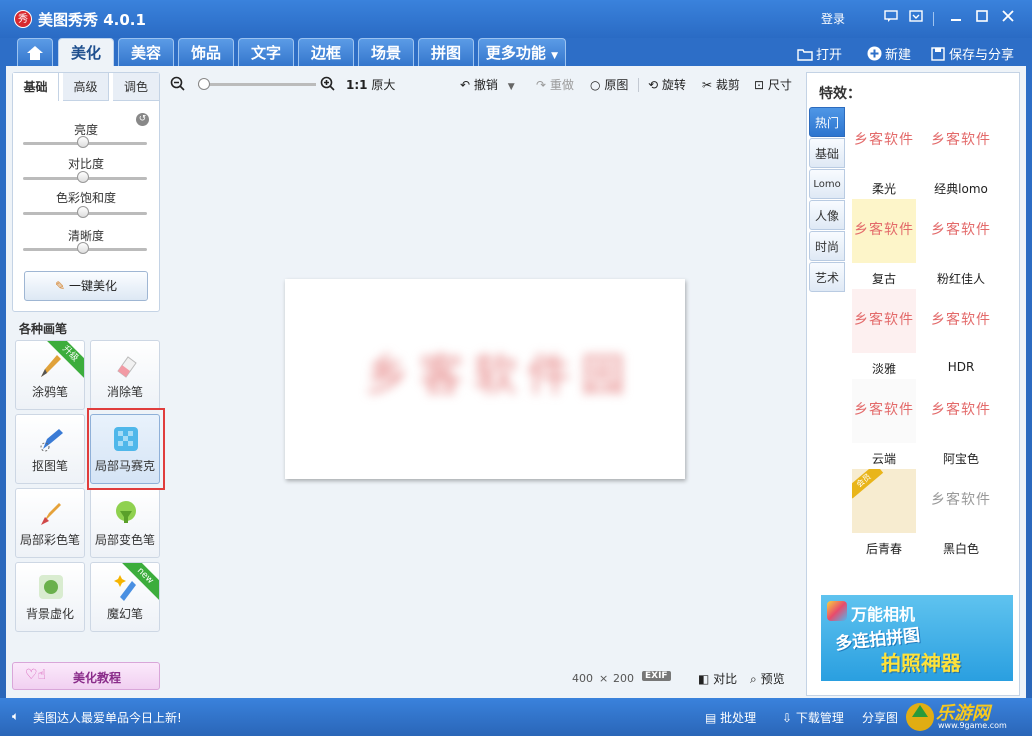  What do you see at coordinates (60, 286) in the screenshot?
I see `magic-wand-icon: ✎` at bounding box center [60, 286].